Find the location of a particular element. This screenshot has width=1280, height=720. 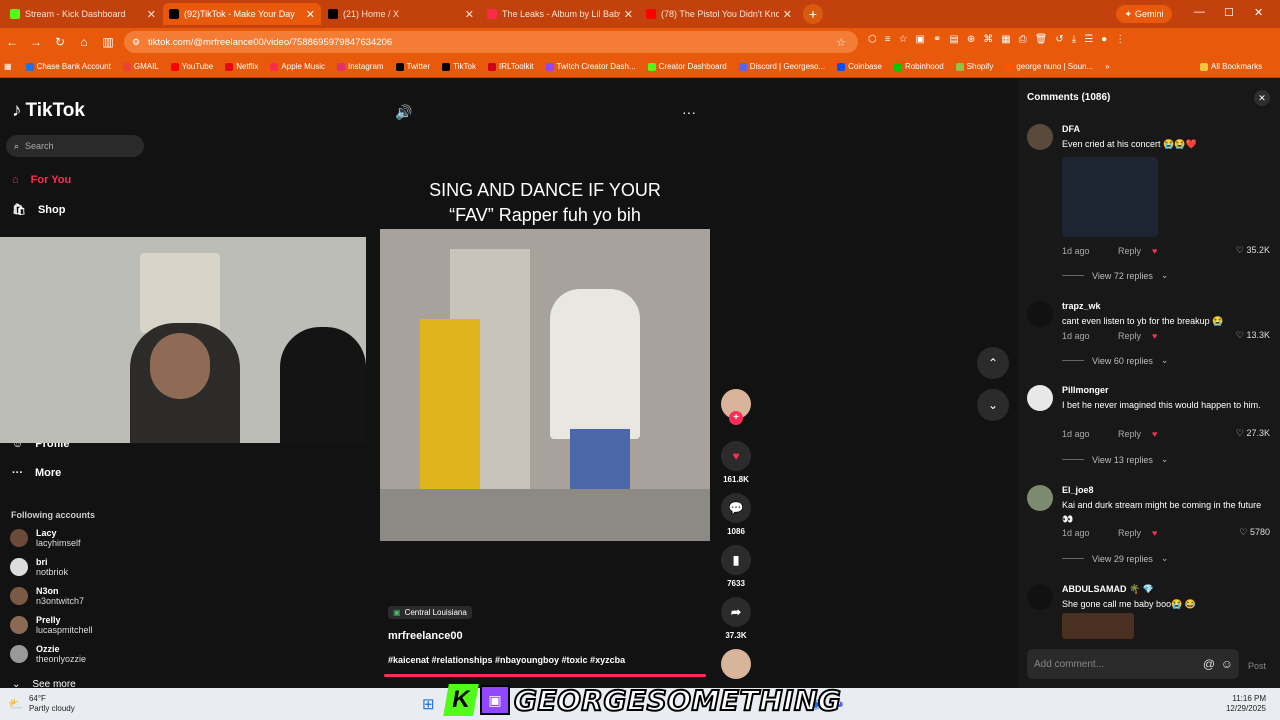

browser-tab-apple-music: The Leaks - Album by Lil Baby ✕ is located at coordinates (560, 14).